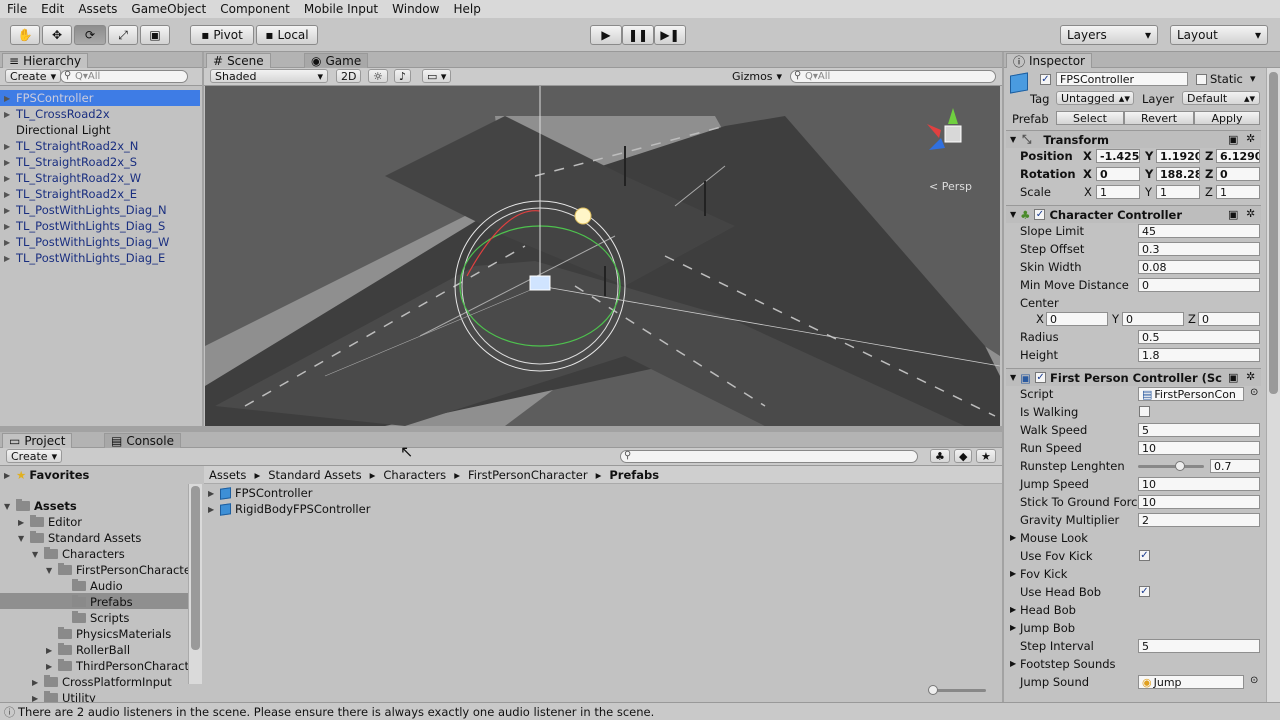 The height and width of the screenshot is (720, 1280). I want to click on center-x-field: 0, so click(1077, 319).